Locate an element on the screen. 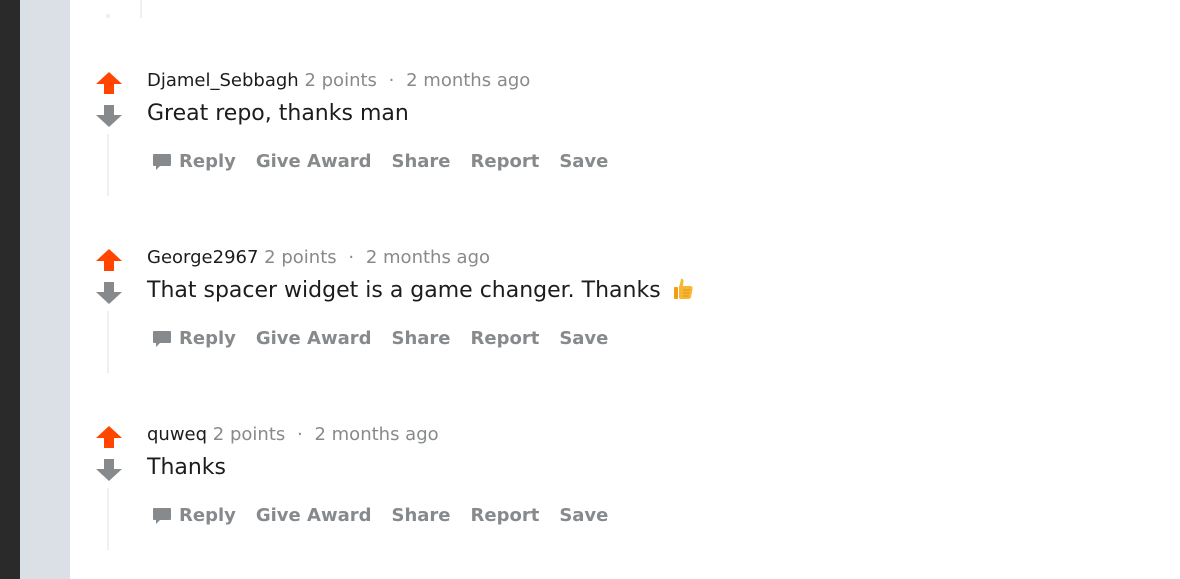 The image size is (1180, 579). thumbs-up-icon is located at coordinates (683, 288).